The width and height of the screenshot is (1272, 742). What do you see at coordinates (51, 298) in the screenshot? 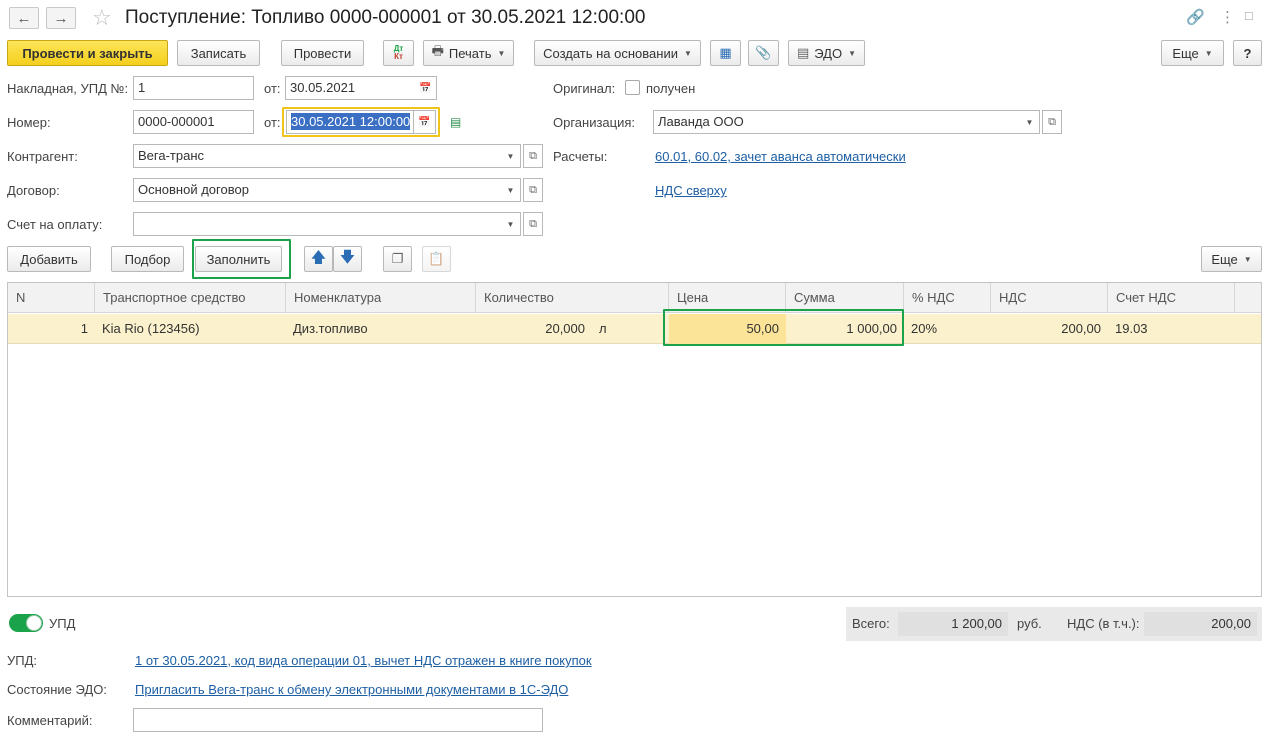
I see `column-header-n: N` at bounding box center [51, 298].